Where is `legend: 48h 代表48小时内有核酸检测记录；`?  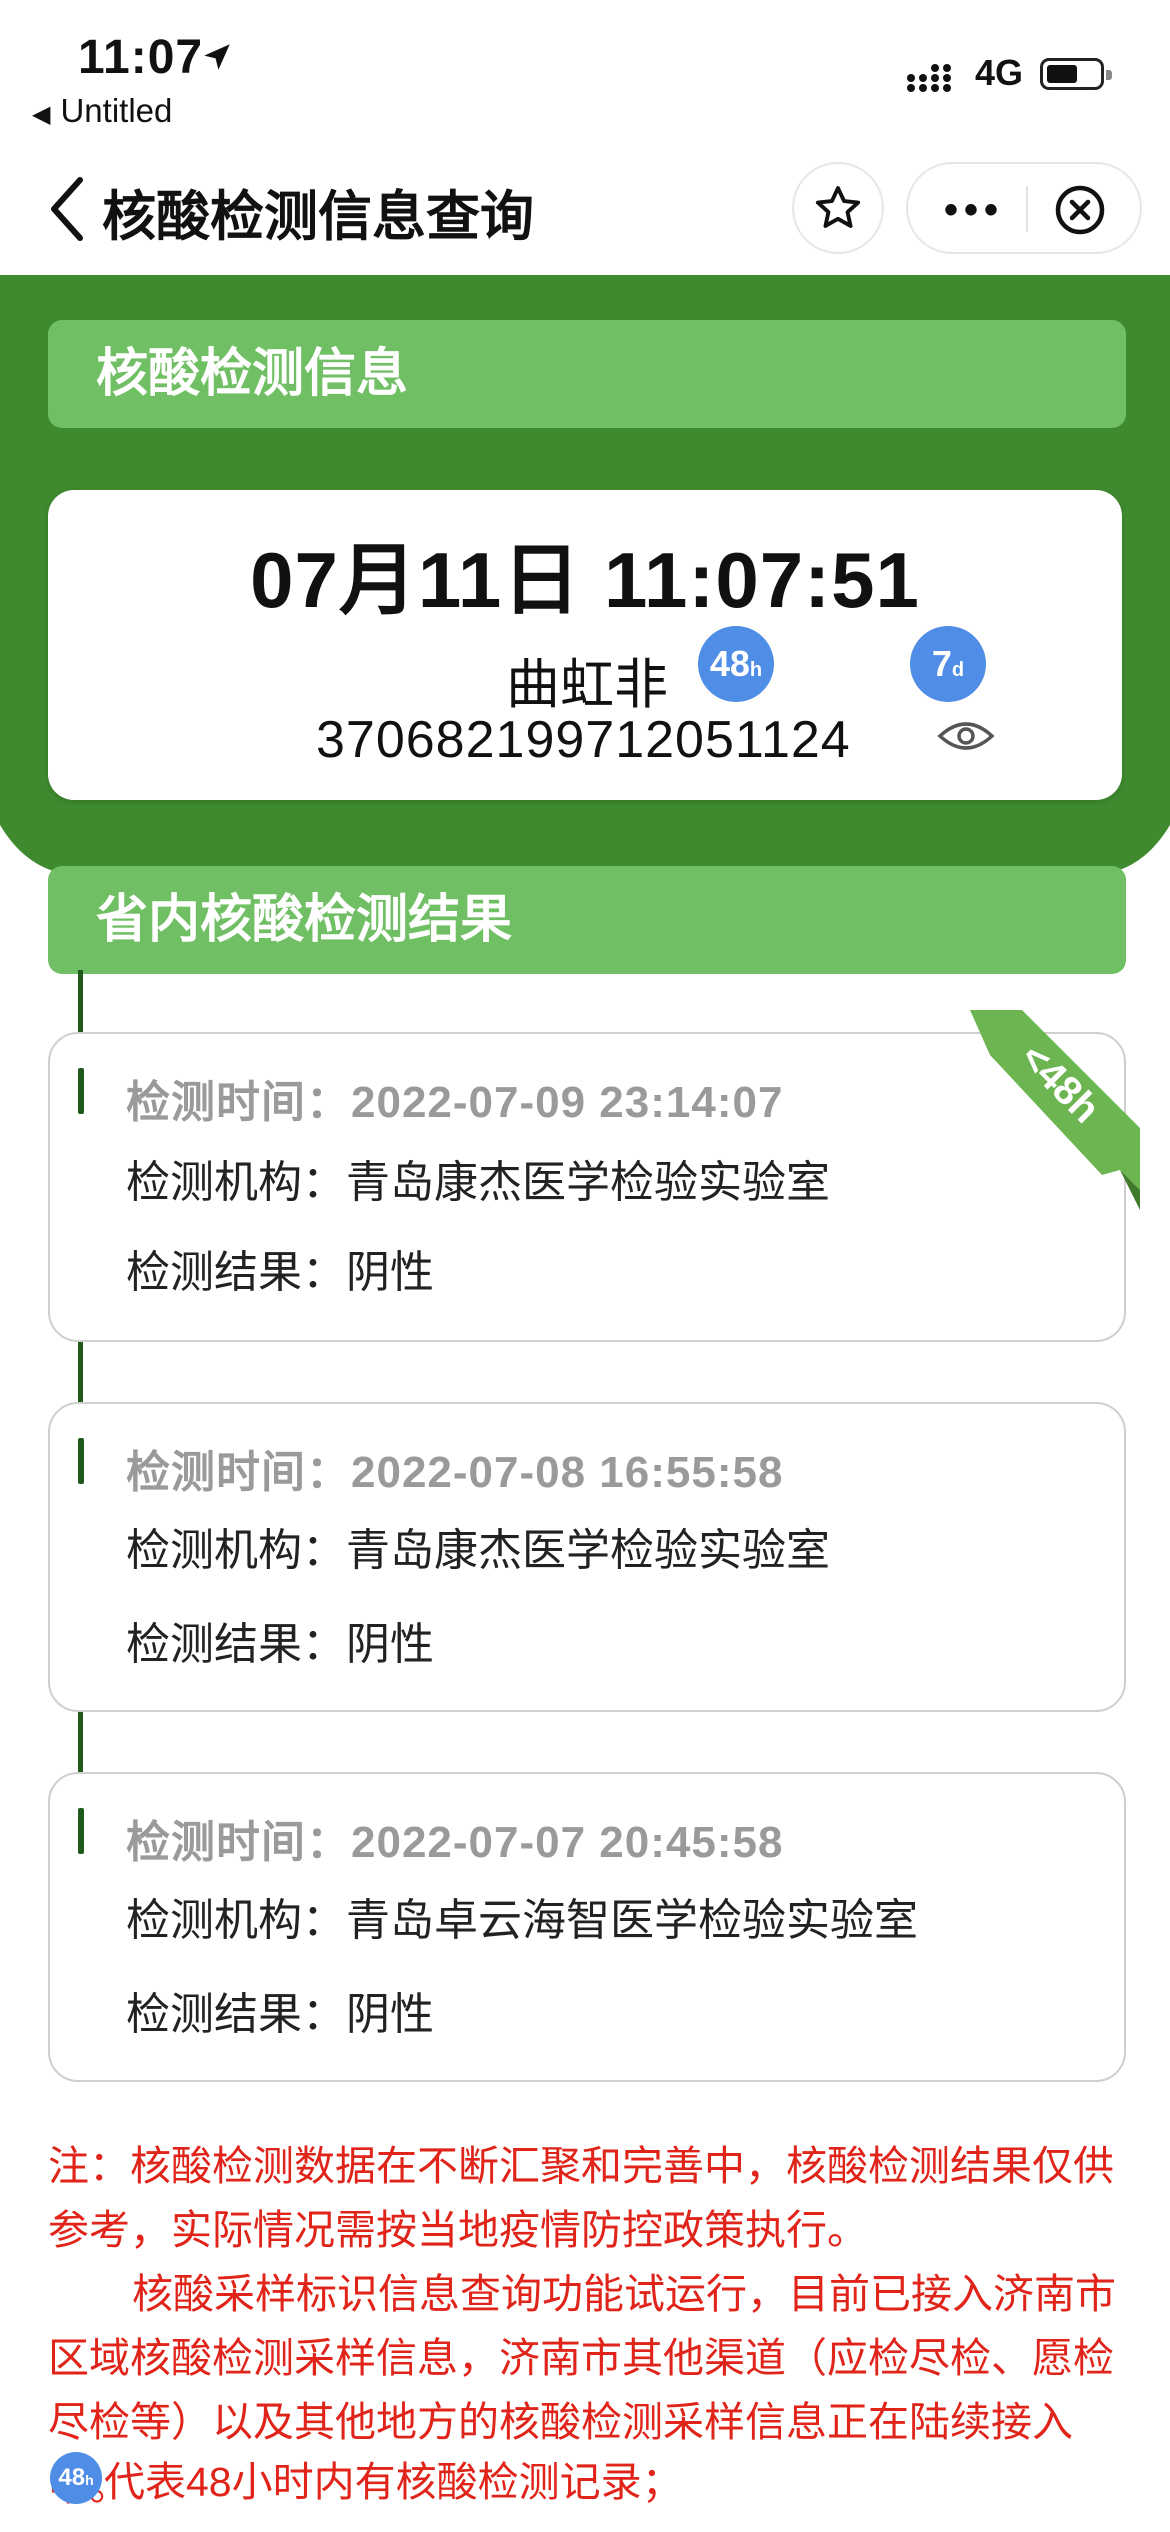 legend: 48h 代表48小时内有核酸检测记录； is located at coordinates (366, 2478).